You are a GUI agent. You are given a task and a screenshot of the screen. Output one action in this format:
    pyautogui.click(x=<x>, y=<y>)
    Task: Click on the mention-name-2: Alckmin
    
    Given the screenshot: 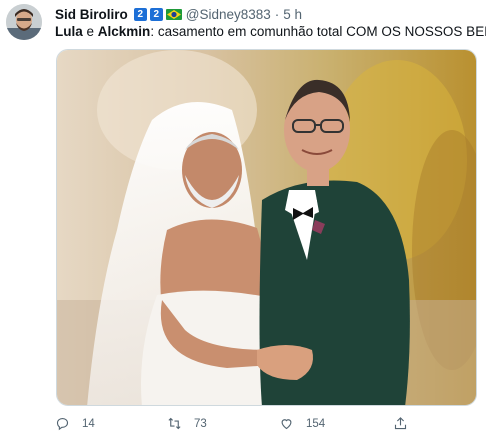 What is the action you would take?
    pyautogui.click(x=124, y=31)
    